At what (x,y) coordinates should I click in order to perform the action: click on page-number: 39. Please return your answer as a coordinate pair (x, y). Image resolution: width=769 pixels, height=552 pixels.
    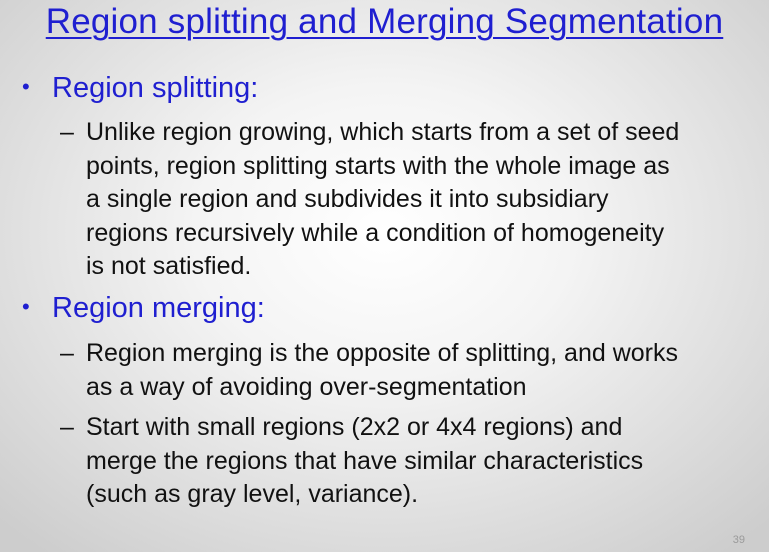
    Looking at the image, I should click on (738, 540).